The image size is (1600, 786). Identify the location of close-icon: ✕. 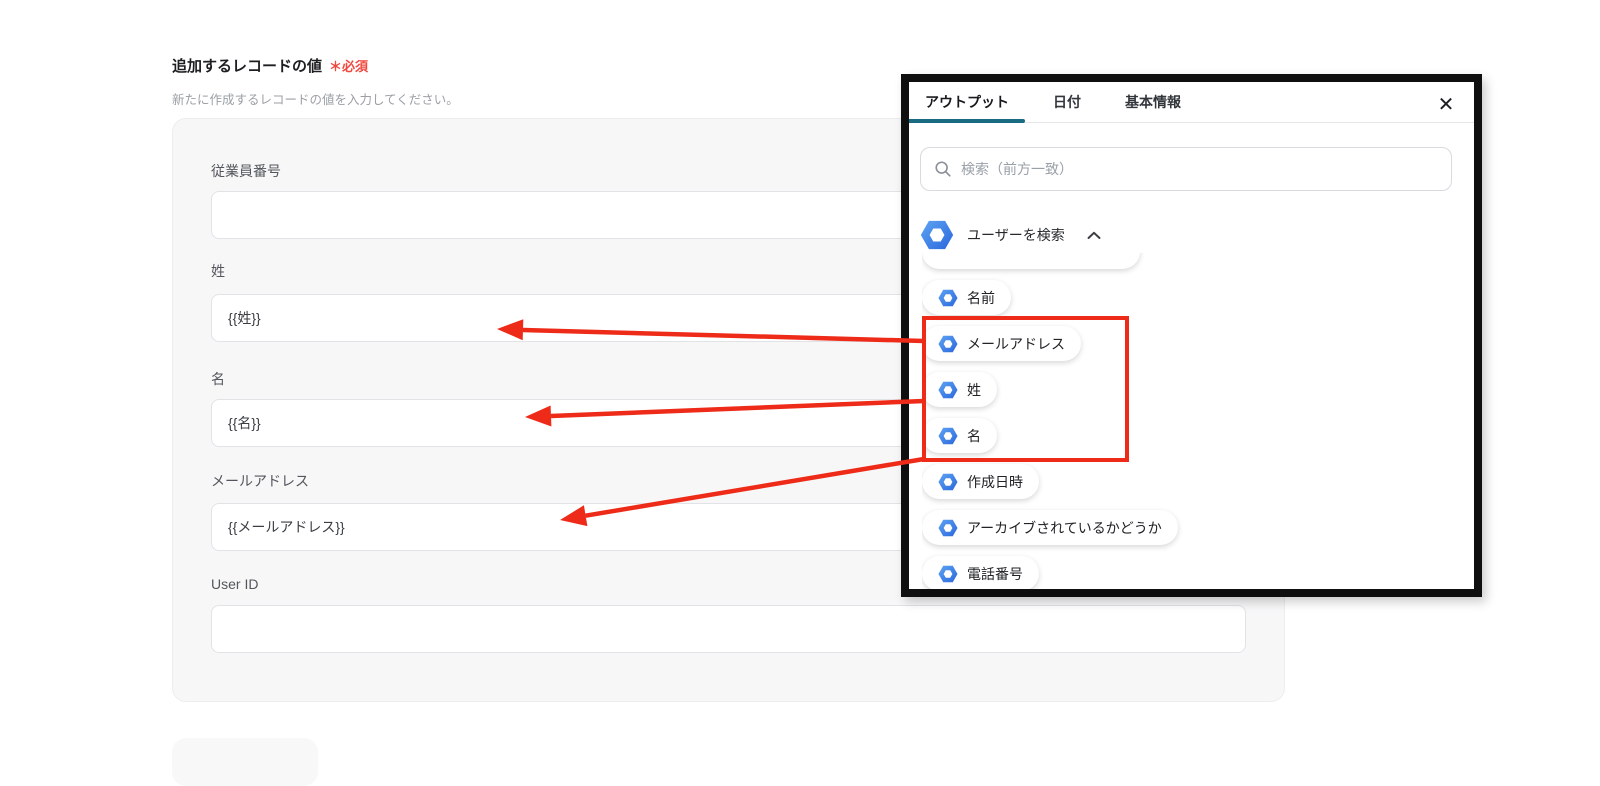
(1446, 104).